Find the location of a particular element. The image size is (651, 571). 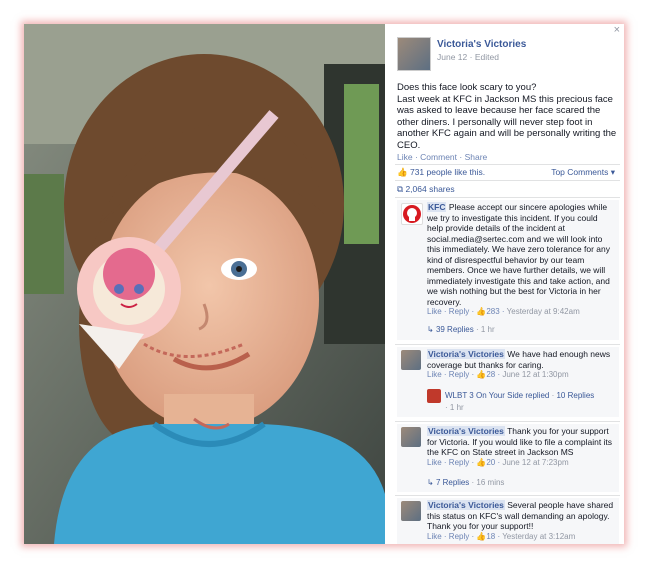

replies-count: 7 Replies is located at coordinates (452, 482).